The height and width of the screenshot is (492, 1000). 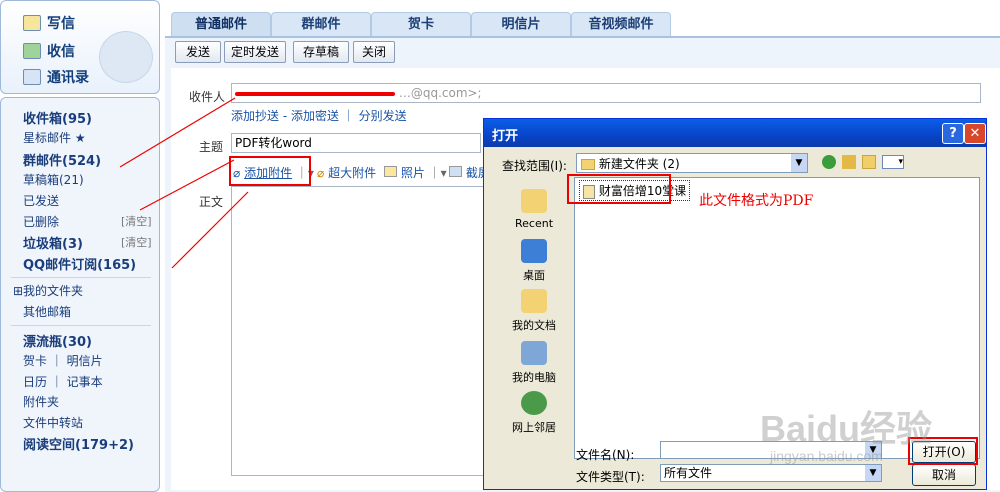 What do you see at coordinates (534, 325) in the screenshot?
I see `place-my-documents-label: 我的文档` at bounding box center [534, 325].